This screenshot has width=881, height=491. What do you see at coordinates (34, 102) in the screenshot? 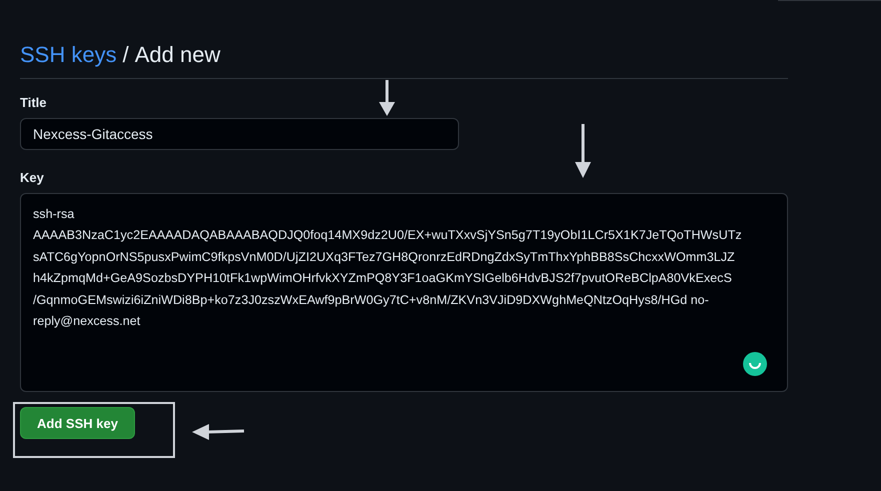
I see `title-label: Title` at bounding box center [34, 102].